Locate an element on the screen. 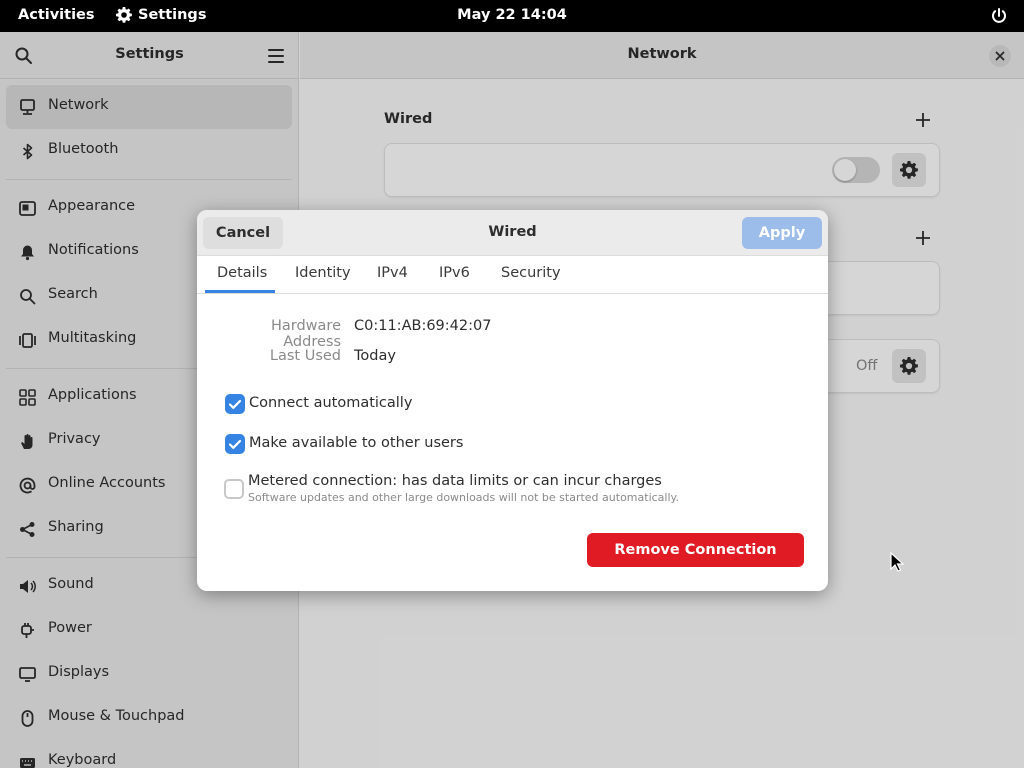  active-tab-indicator is located at coordinates (240, 291).